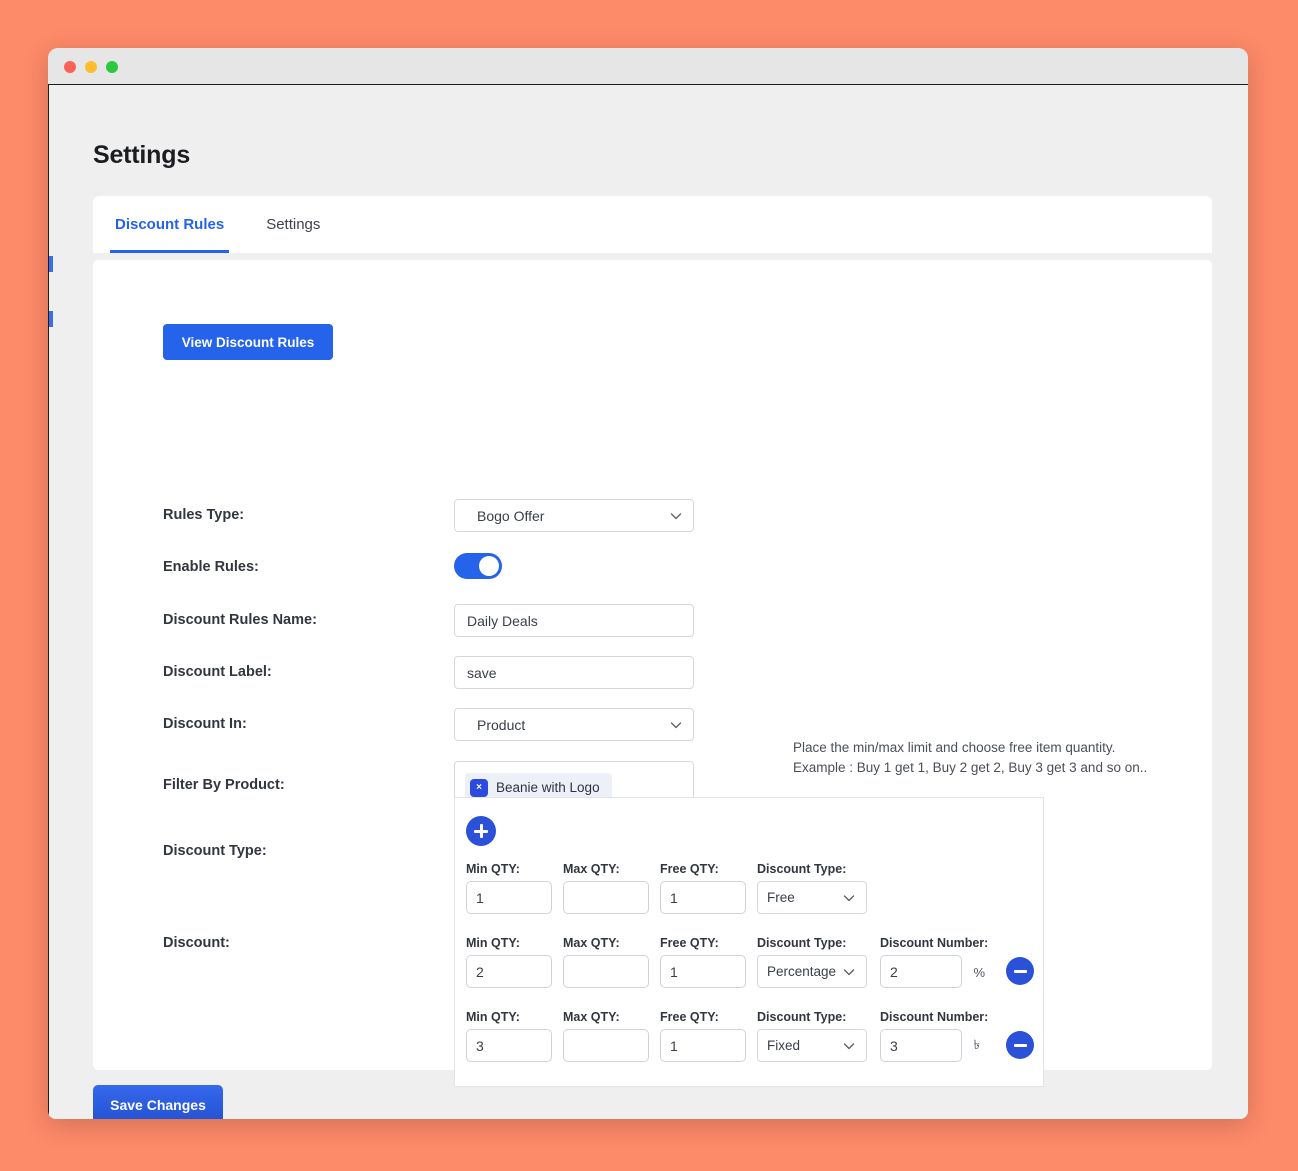 The image size is (1298, 1171). What do you see at coordinates (70, 67) in the screenshot?
I see `window-close-button` at bounding box center [70, 67].